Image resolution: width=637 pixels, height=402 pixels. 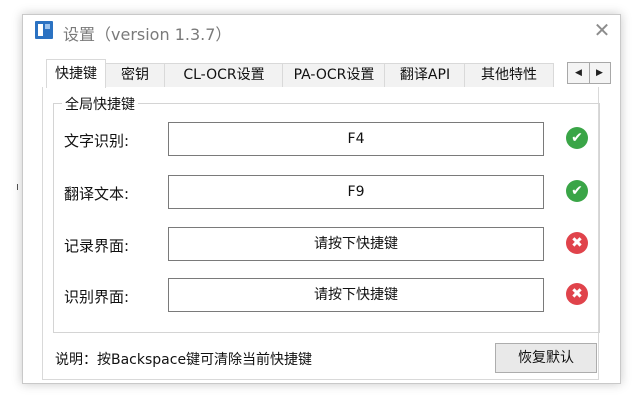 What do you see at coordinates (184, 360) in the screenshot?
I see `backspace-note: 说明：按Backspace键可清除当前快捷键` at bounding box center [184, 360].